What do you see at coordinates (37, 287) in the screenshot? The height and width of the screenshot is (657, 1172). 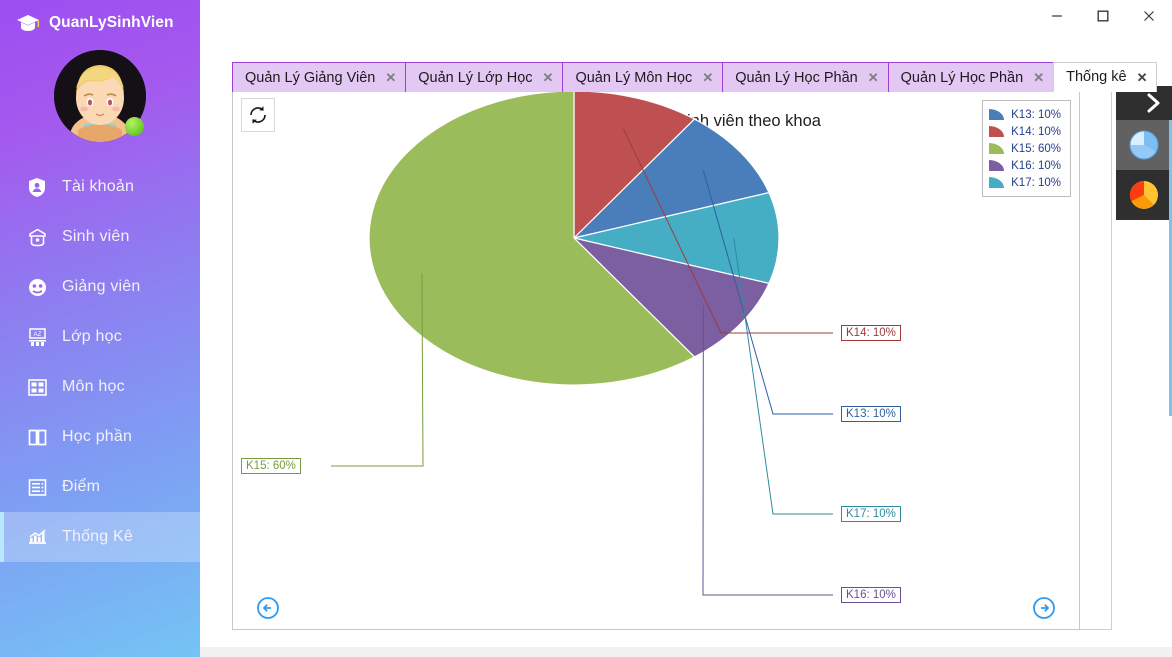 I see `teacher-icon` at bounding box center [37, 287].